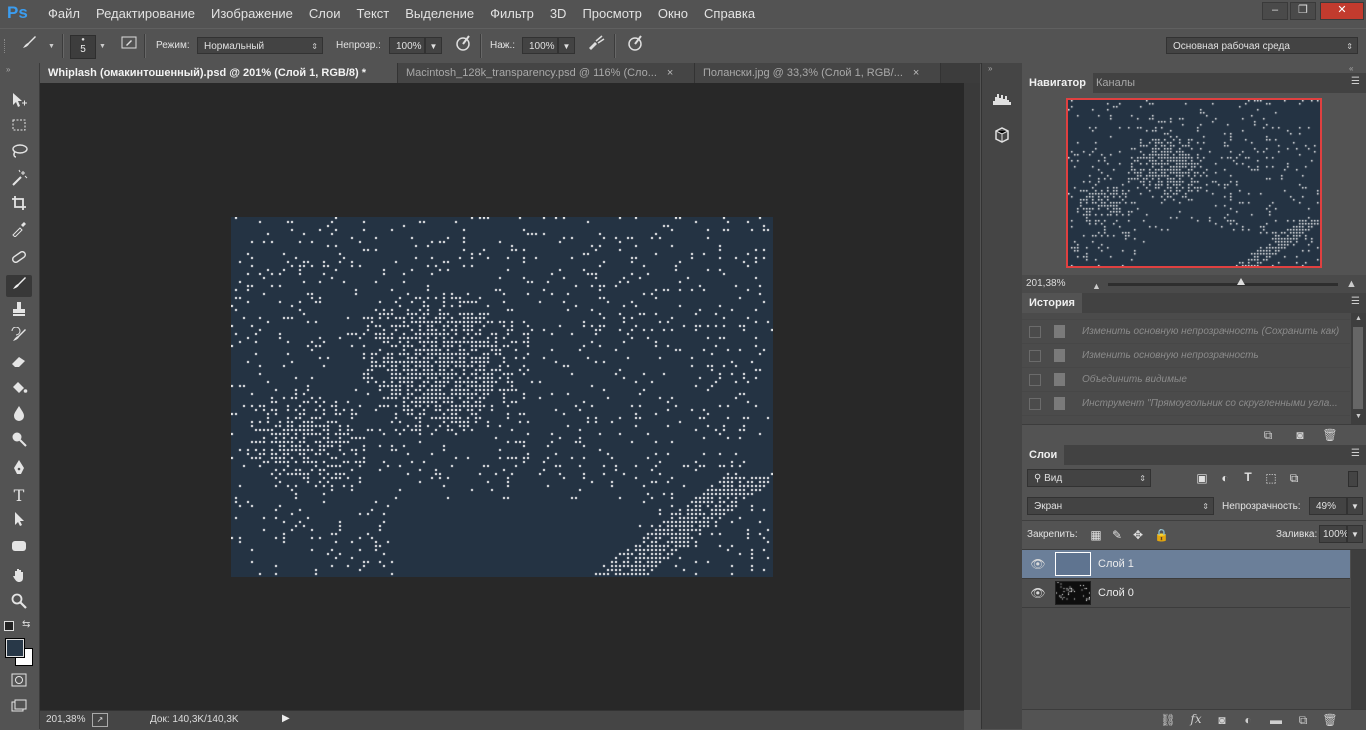 The height and width of the screenshot is (730, 1366). I want to click on mode-select: Нормальный ⇕, so click(260, 45).